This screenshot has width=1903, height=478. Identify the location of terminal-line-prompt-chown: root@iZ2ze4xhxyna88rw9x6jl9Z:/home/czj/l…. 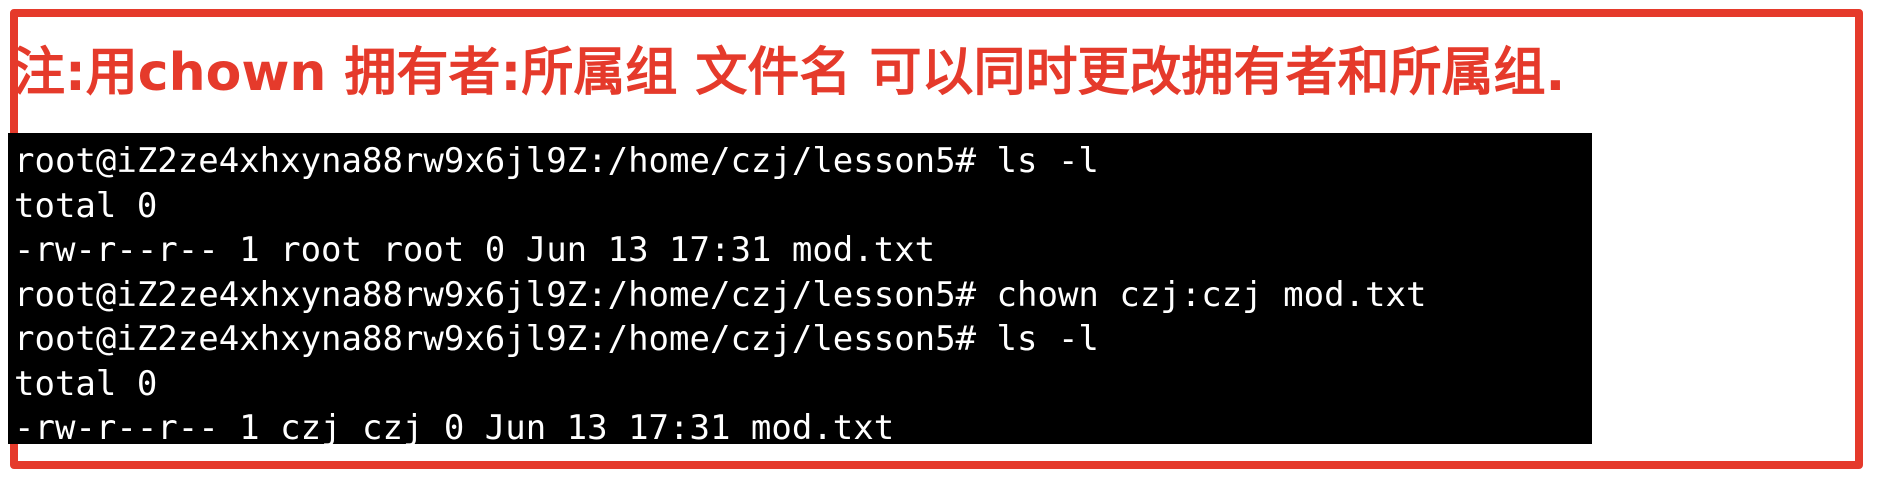
(720, 294).